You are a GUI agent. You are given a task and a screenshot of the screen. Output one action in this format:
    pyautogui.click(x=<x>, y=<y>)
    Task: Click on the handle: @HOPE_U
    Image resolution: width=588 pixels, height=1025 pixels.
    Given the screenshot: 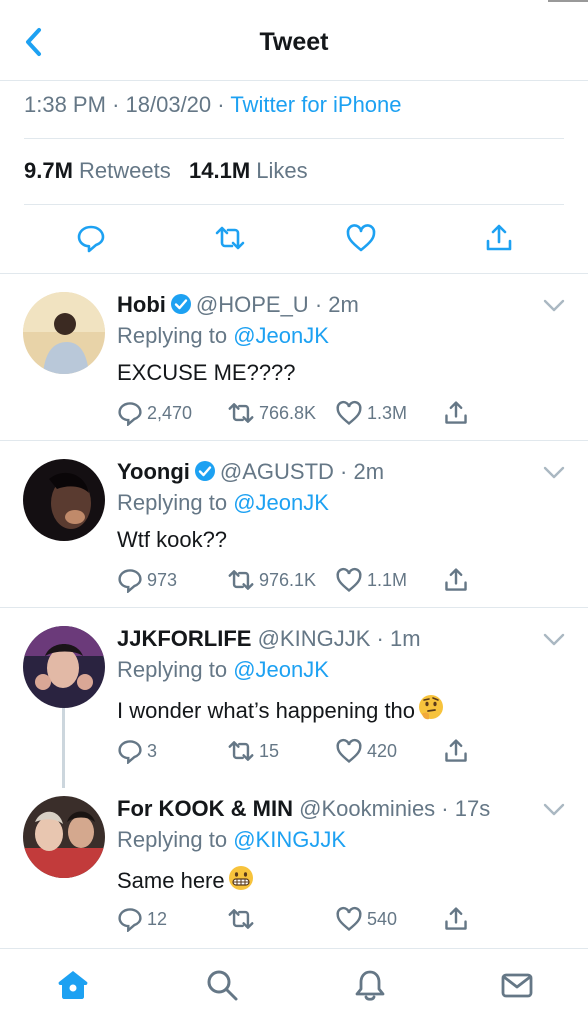 What is the action you would take?
    pyautogui.click(x=252, y=304)
    